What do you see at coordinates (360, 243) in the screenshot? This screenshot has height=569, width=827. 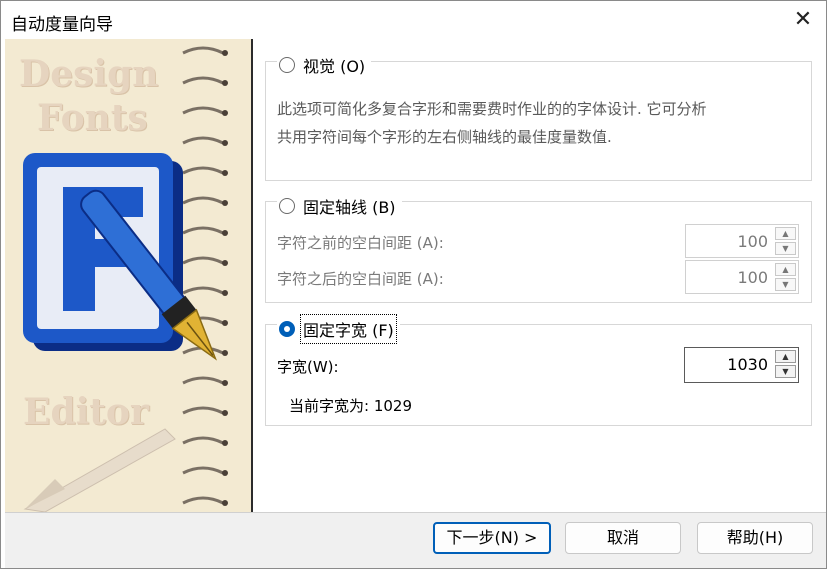 I see `space-before-label: 字符之前的空白间距 (A):` at bounding box center [360, 243].